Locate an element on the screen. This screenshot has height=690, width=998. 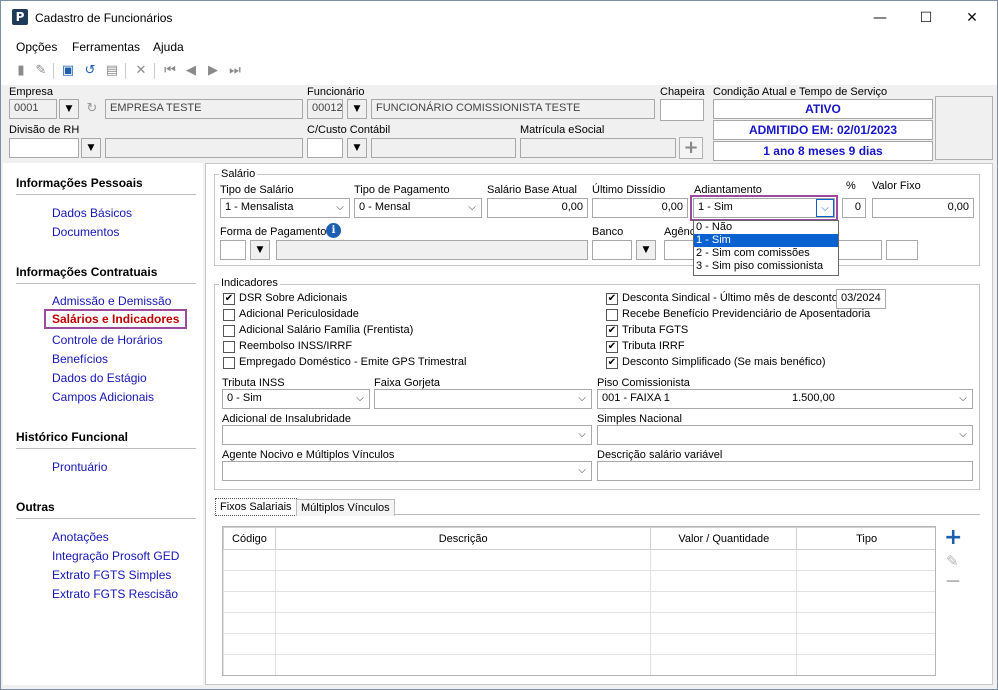
right-checkbox is located at coordinates (612, 315).